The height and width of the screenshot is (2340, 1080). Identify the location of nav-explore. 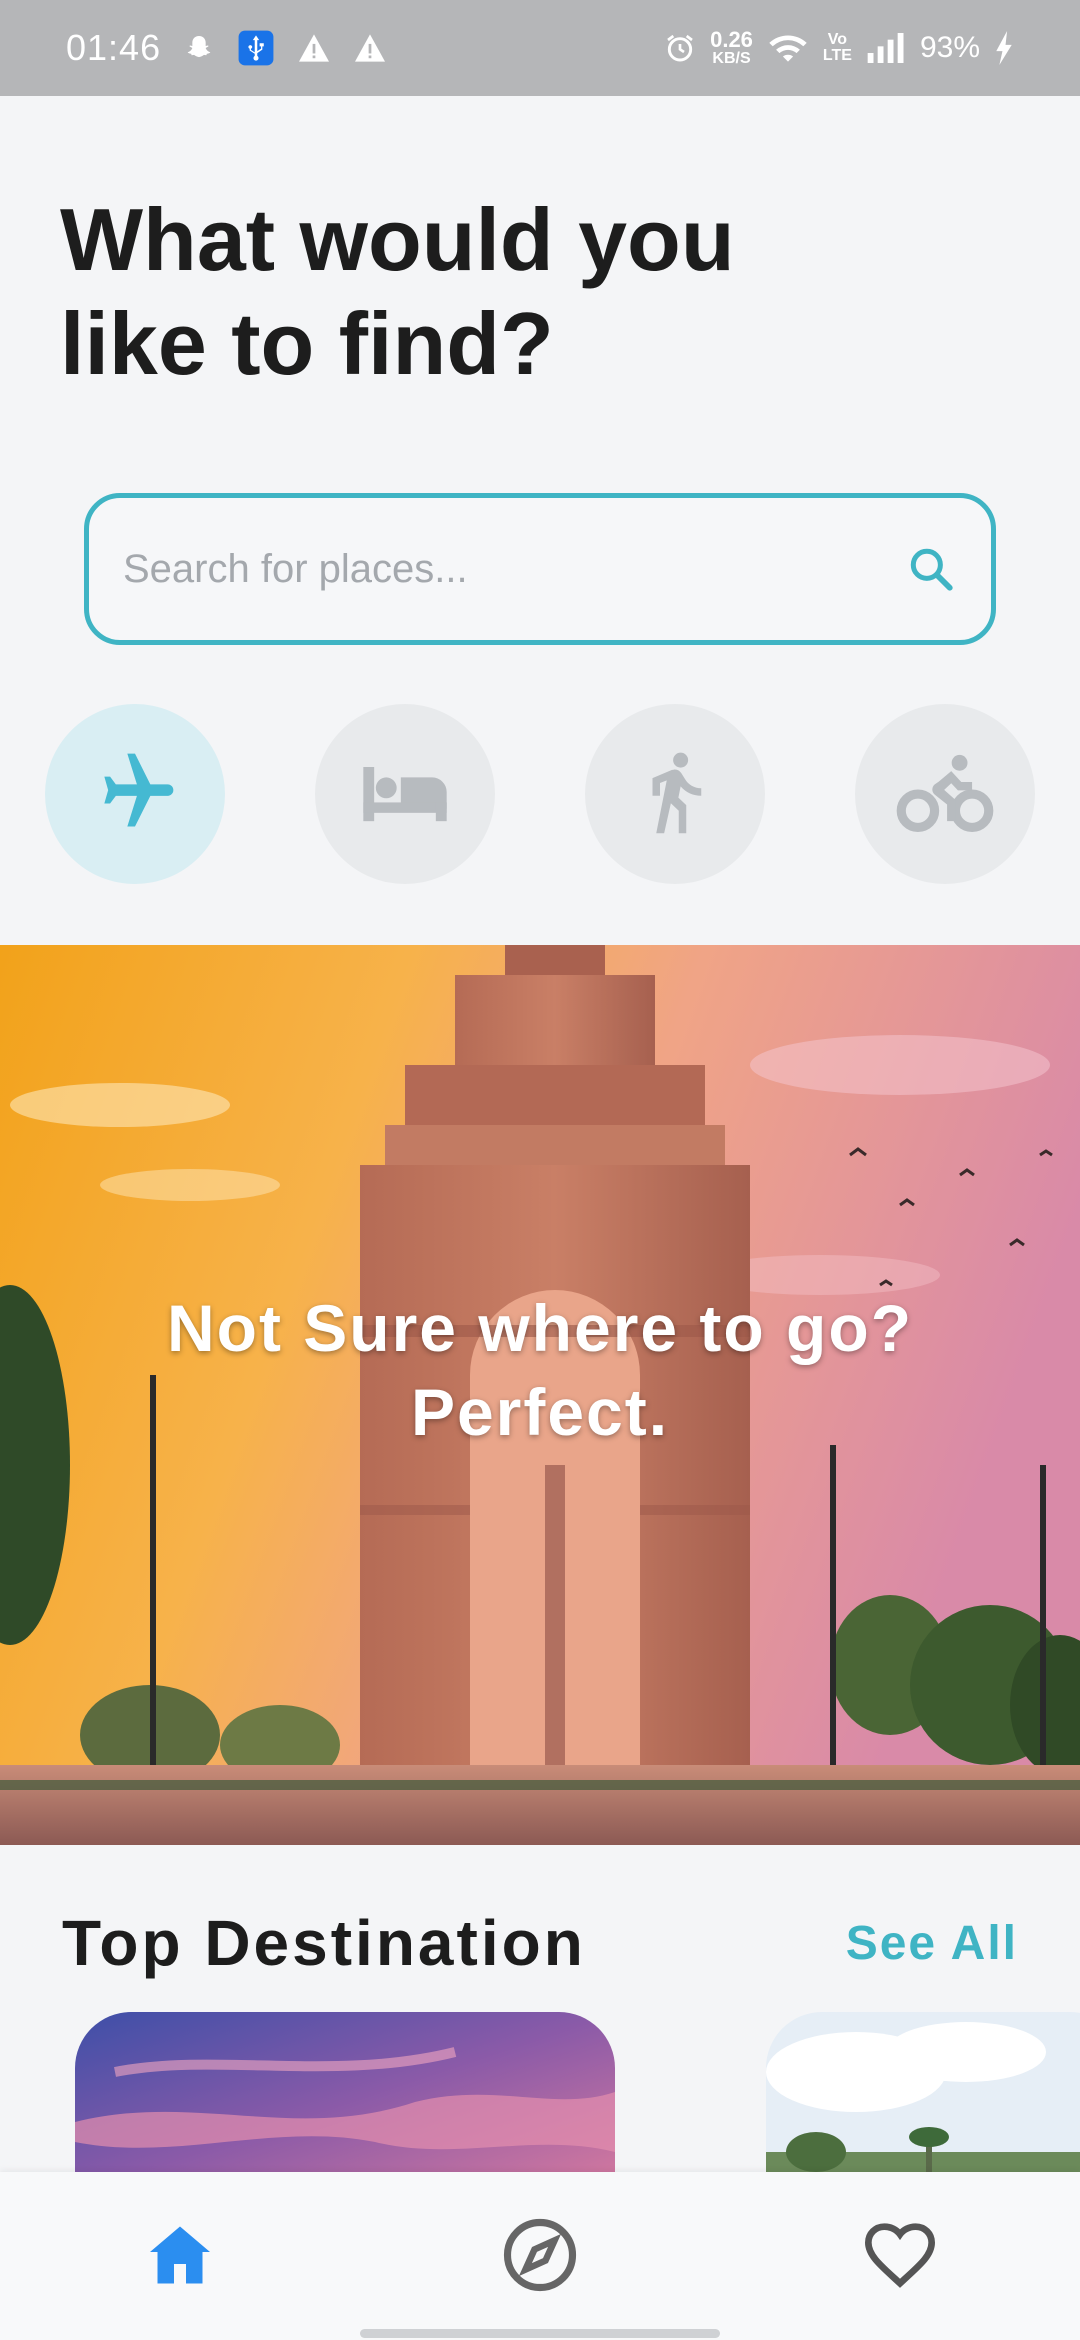
(540, 2257).